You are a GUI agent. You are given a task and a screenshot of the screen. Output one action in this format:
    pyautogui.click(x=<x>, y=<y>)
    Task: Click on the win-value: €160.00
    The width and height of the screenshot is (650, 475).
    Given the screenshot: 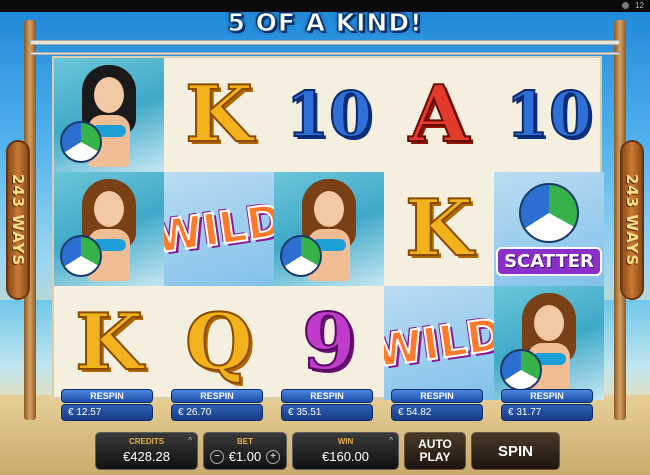 What is the action you would take?
    pyautogui.click(x=345, y=456)
    